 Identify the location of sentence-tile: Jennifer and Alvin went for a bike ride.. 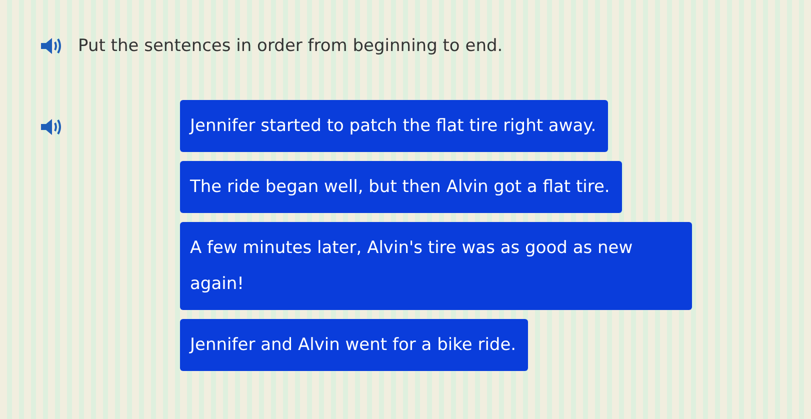
(354, 345).